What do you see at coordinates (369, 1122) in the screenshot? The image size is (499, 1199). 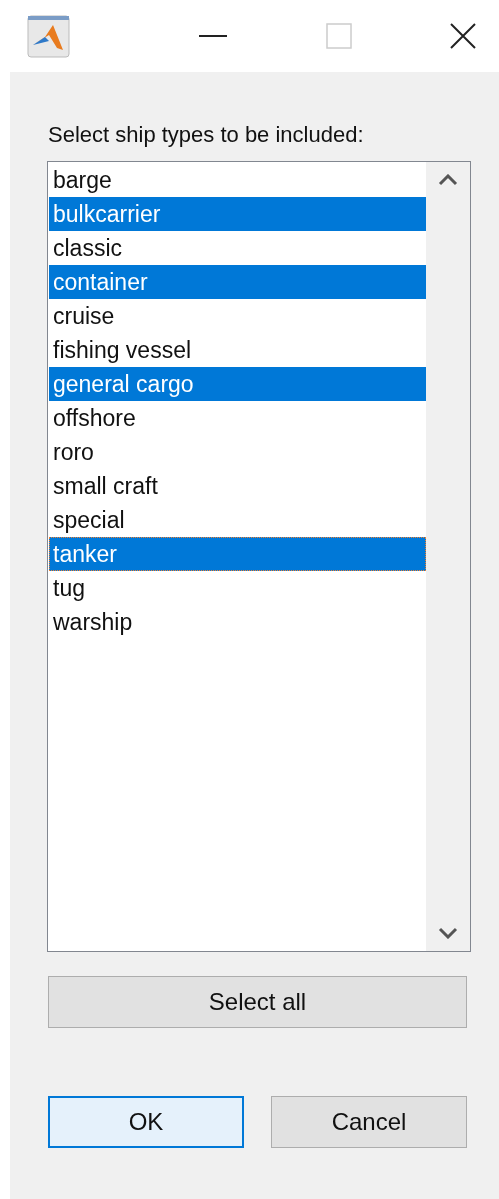 I see `cancel-button: Cancel` at bounding box center [369, 1122].